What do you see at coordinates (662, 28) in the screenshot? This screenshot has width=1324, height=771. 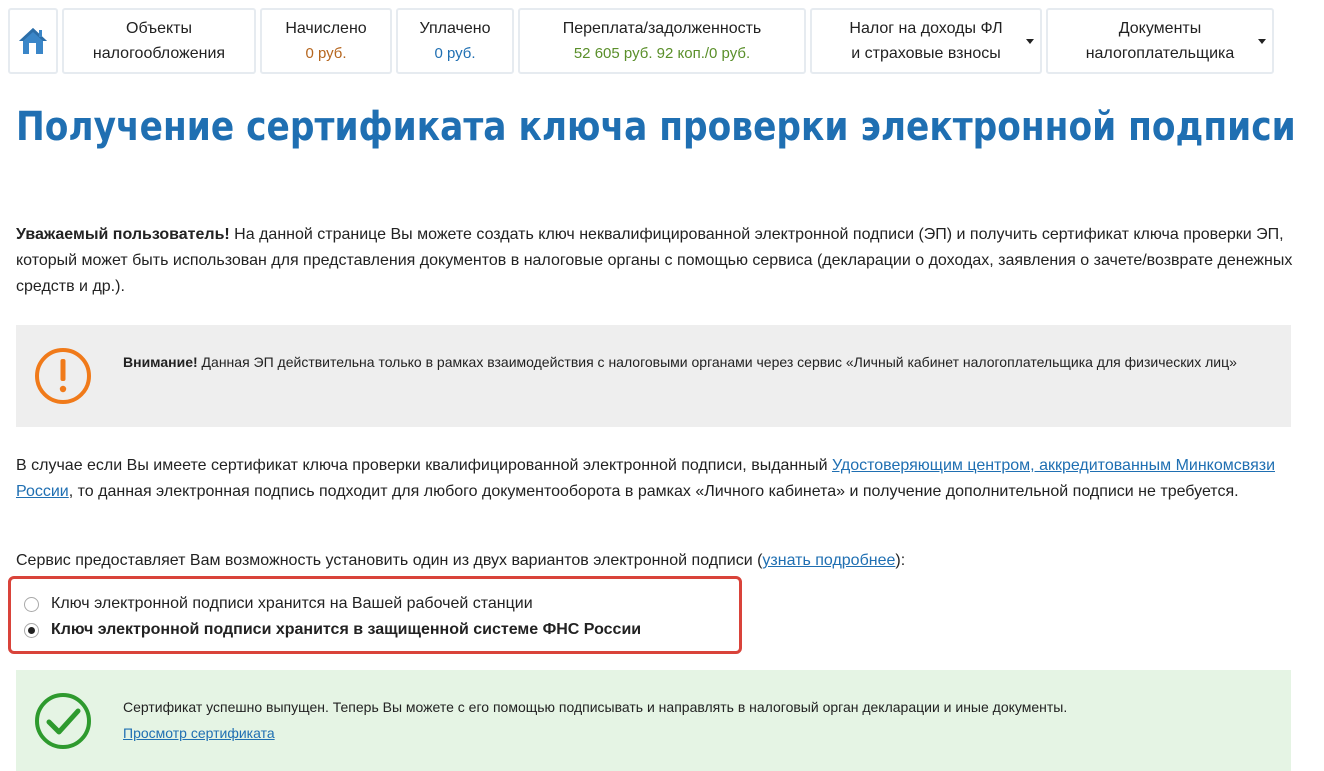 I see `nav-balance-label: Переплата/задолженность` at bounding box center [662, 28].